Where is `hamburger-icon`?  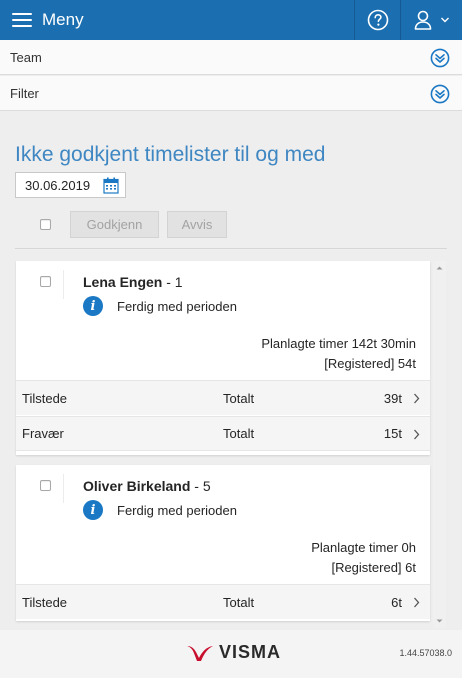
hamburger-icon is located at coordinates (22, 20).